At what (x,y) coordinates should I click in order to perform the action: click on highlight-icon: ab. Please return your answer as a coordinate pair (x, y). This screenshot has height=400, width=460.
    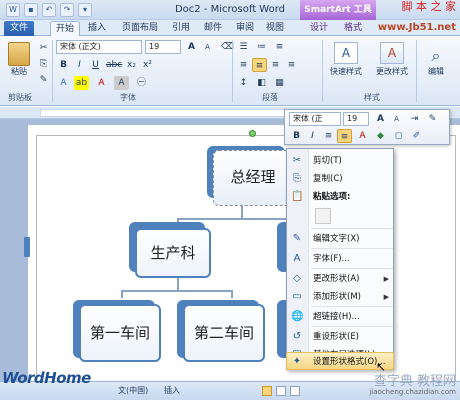
    Looking at the image, I should click on (81, 83).